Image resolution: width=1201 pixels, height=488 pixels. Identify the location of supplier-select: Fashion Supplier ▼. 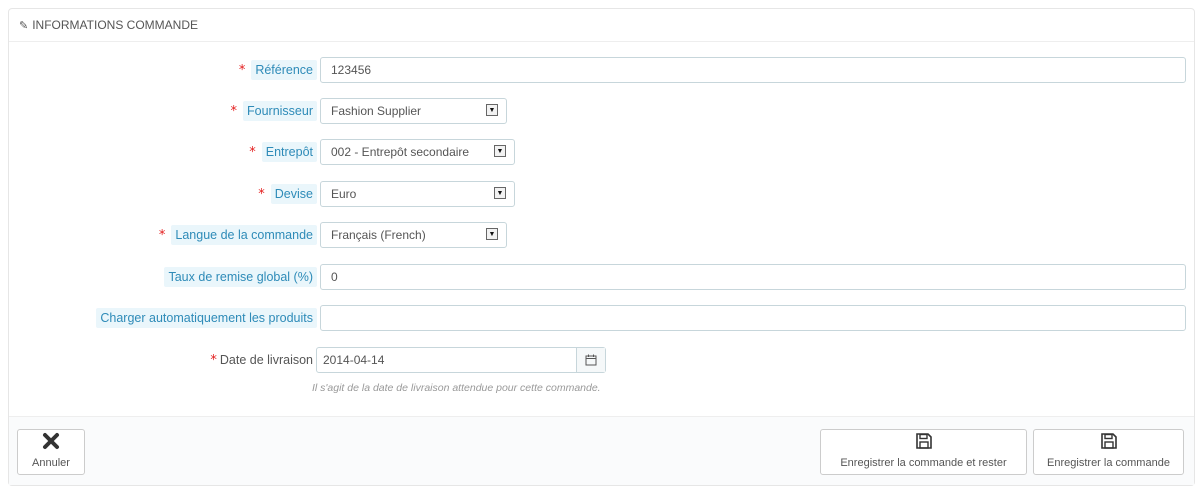
(413, 111).